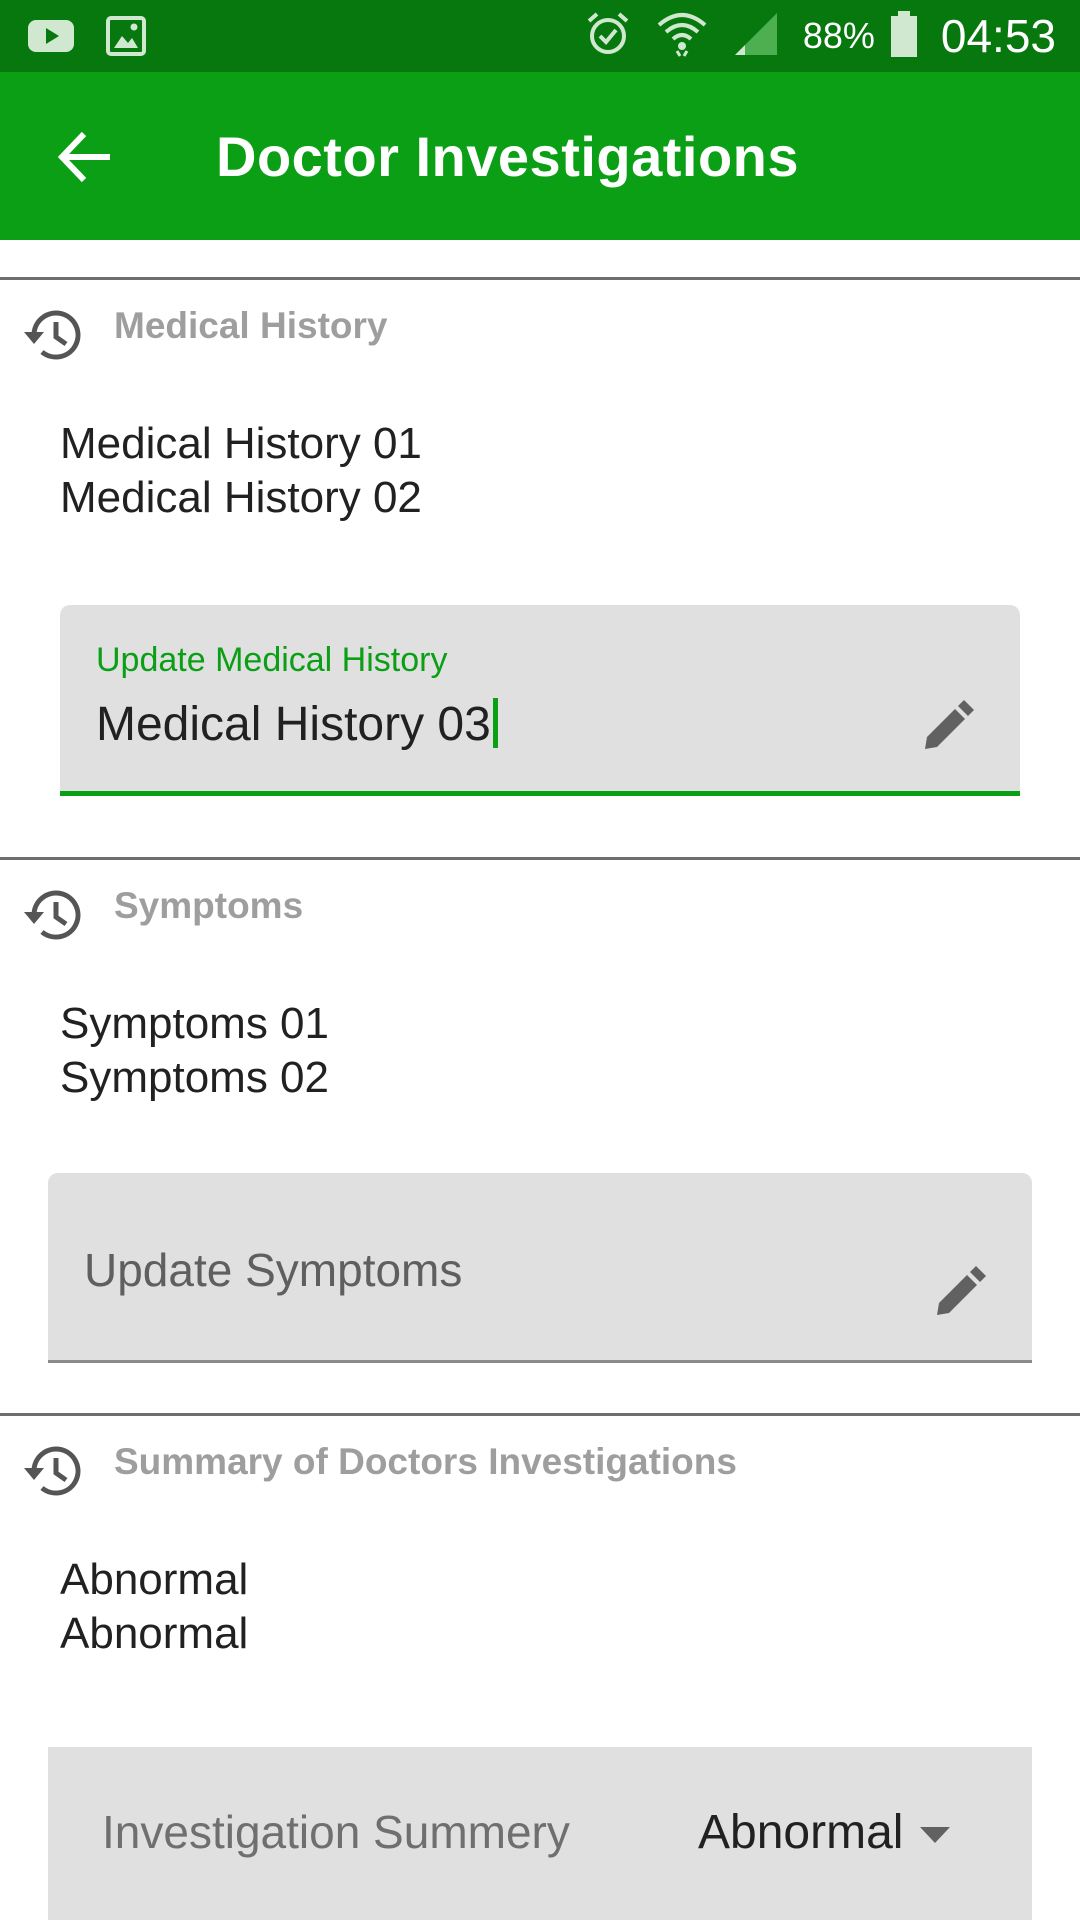 The image size is (1080, 1920). What do you see at coordinates (904, 36) in the screenshot?
I see `battery-icon` at bounding box center [904, 36].